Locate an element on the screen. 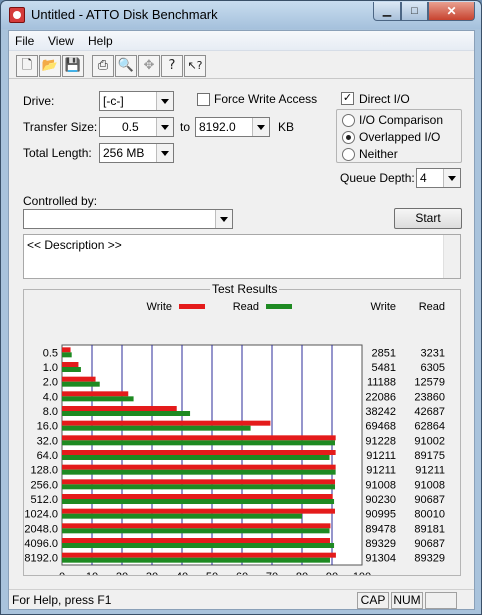 Image resolution: width=482 pixels, height=615 pixels. direct-io-label: Direct I/O is located at coordinates (384, 99).